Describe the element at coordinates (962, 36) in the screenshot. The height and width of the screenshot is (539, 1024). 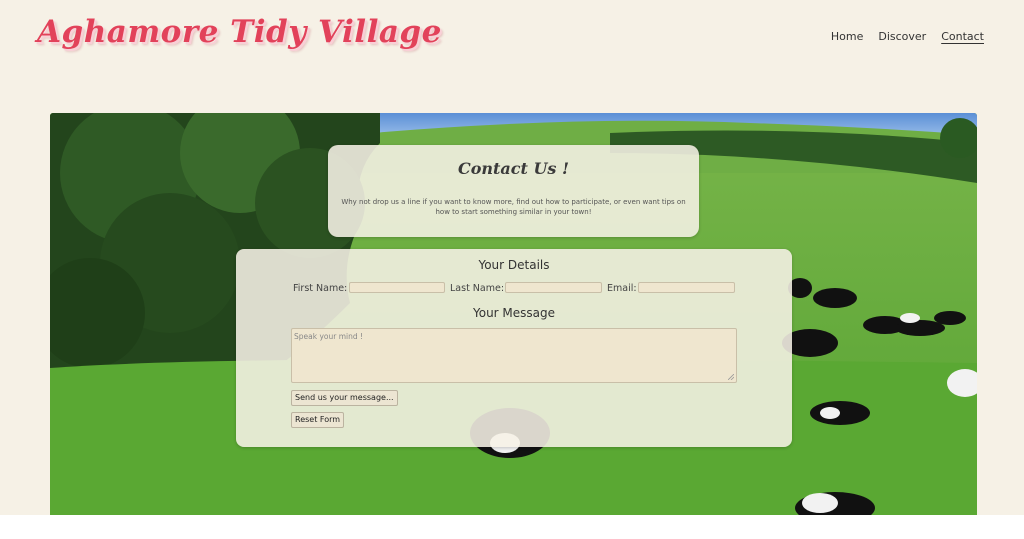
I see `nav-contact-link: Contact` at that location.